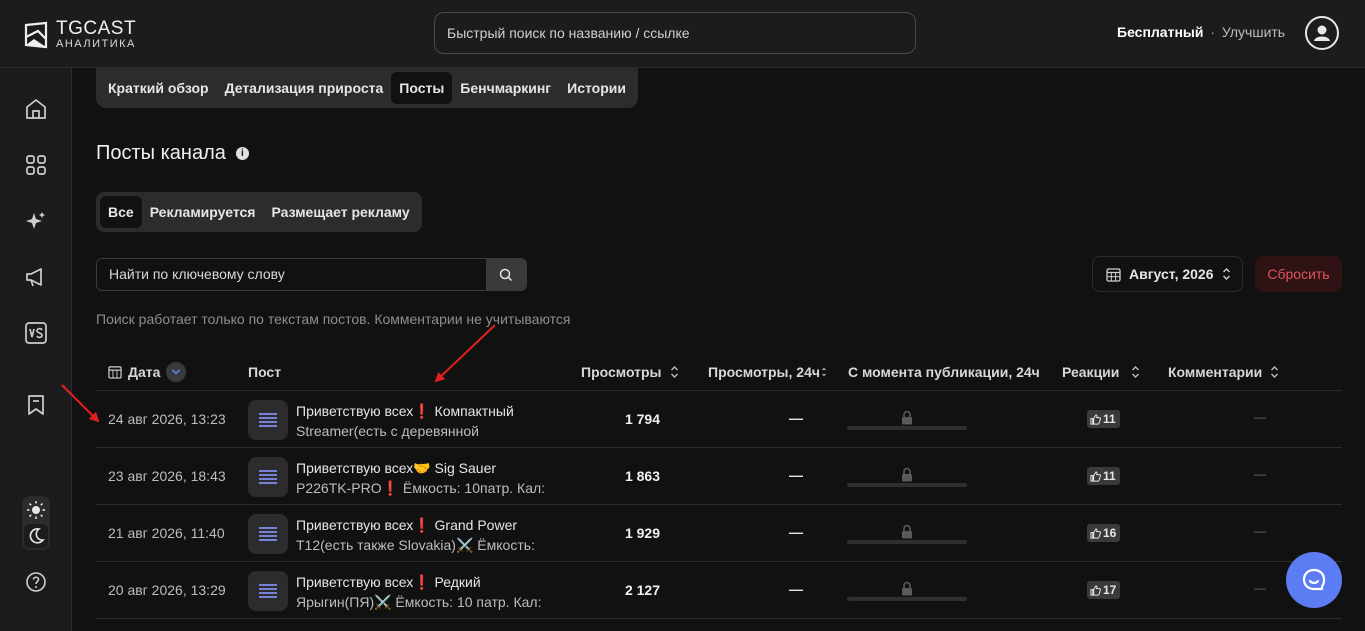 Image resolution: width=1365 pixels, height=631 pixels. I want to click on upgrade-link: Улучшить, so click(1253, 32).